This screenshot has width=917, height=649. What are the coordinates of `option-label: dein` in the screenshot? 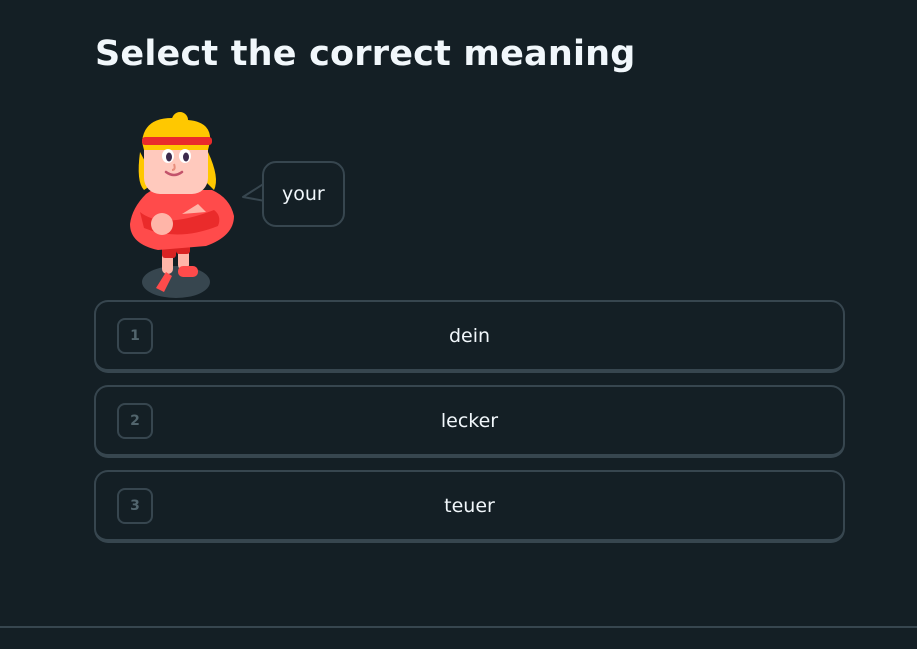 It's located at (469, 335).